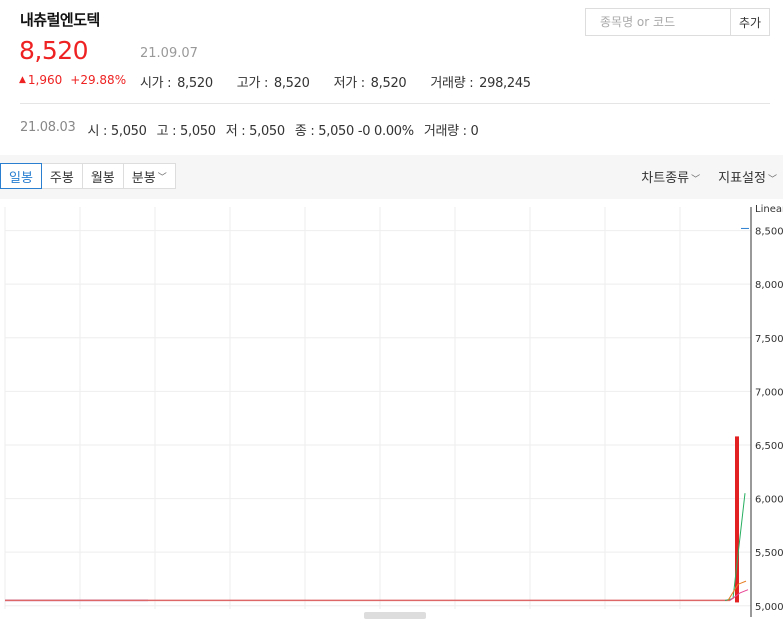 This screenshot has width=783, height=619. I want to click on hover-high: 고 : 5,050, so click(186, 131).